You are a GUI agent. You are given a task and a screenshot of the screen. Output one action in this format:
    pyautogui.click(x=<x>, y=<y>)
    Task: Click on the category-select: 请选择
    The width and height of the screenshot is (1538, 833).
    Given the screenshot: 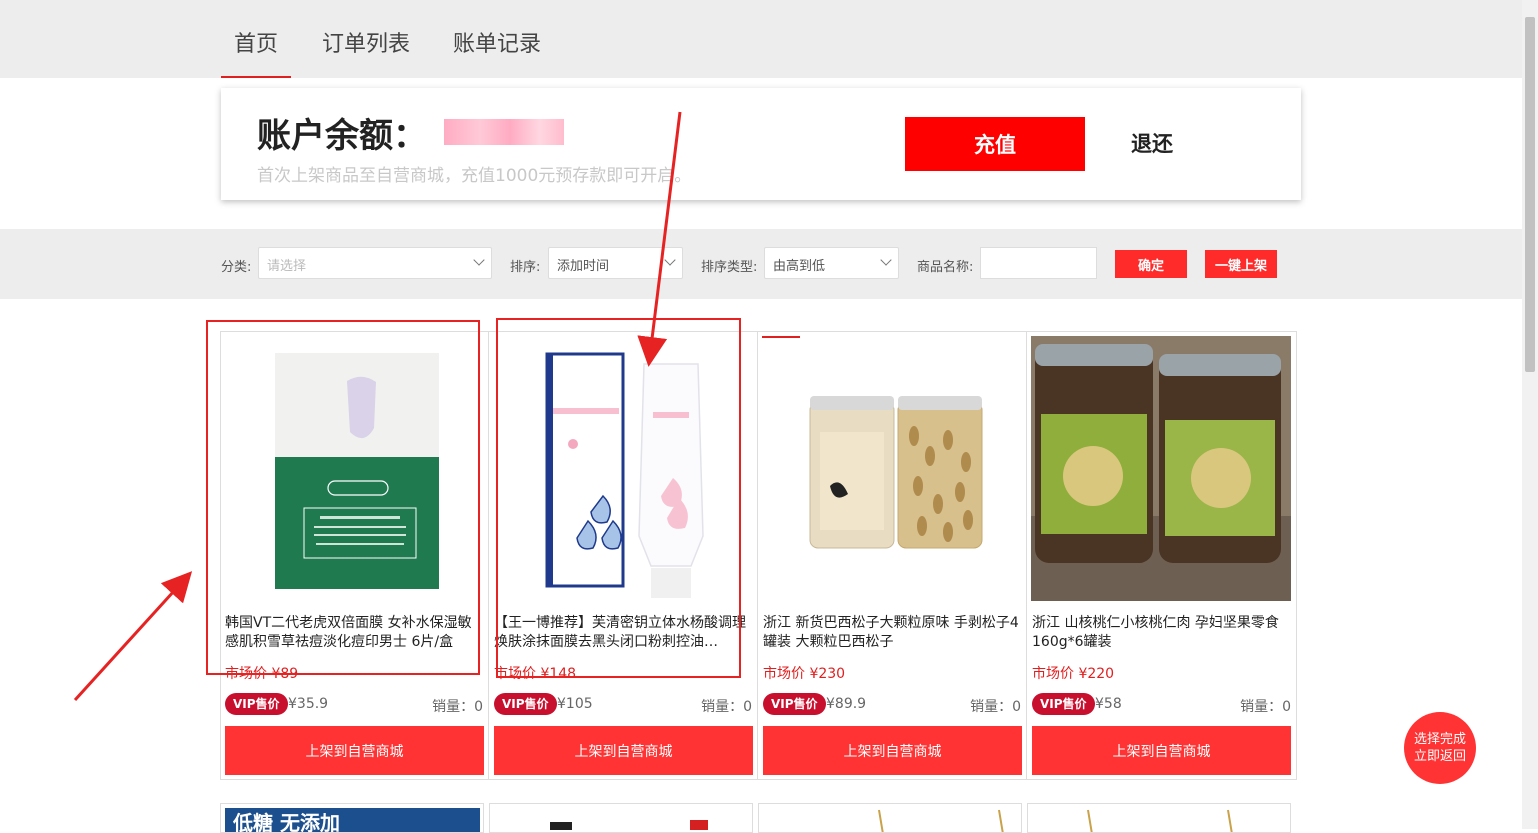 What is the action you would take?
    pyautogui.click(x=375, y=263)
    